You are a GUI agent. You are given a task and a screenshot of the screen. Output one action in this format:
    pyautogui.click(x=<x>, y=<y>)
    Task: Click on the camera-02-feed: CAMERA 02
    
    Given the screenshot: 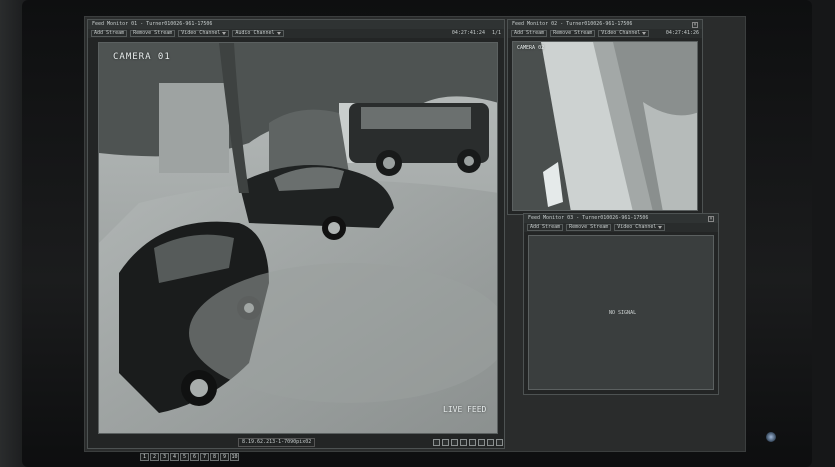 What is the action you would take?
    pyautogui.click(x=605, y=126)
    